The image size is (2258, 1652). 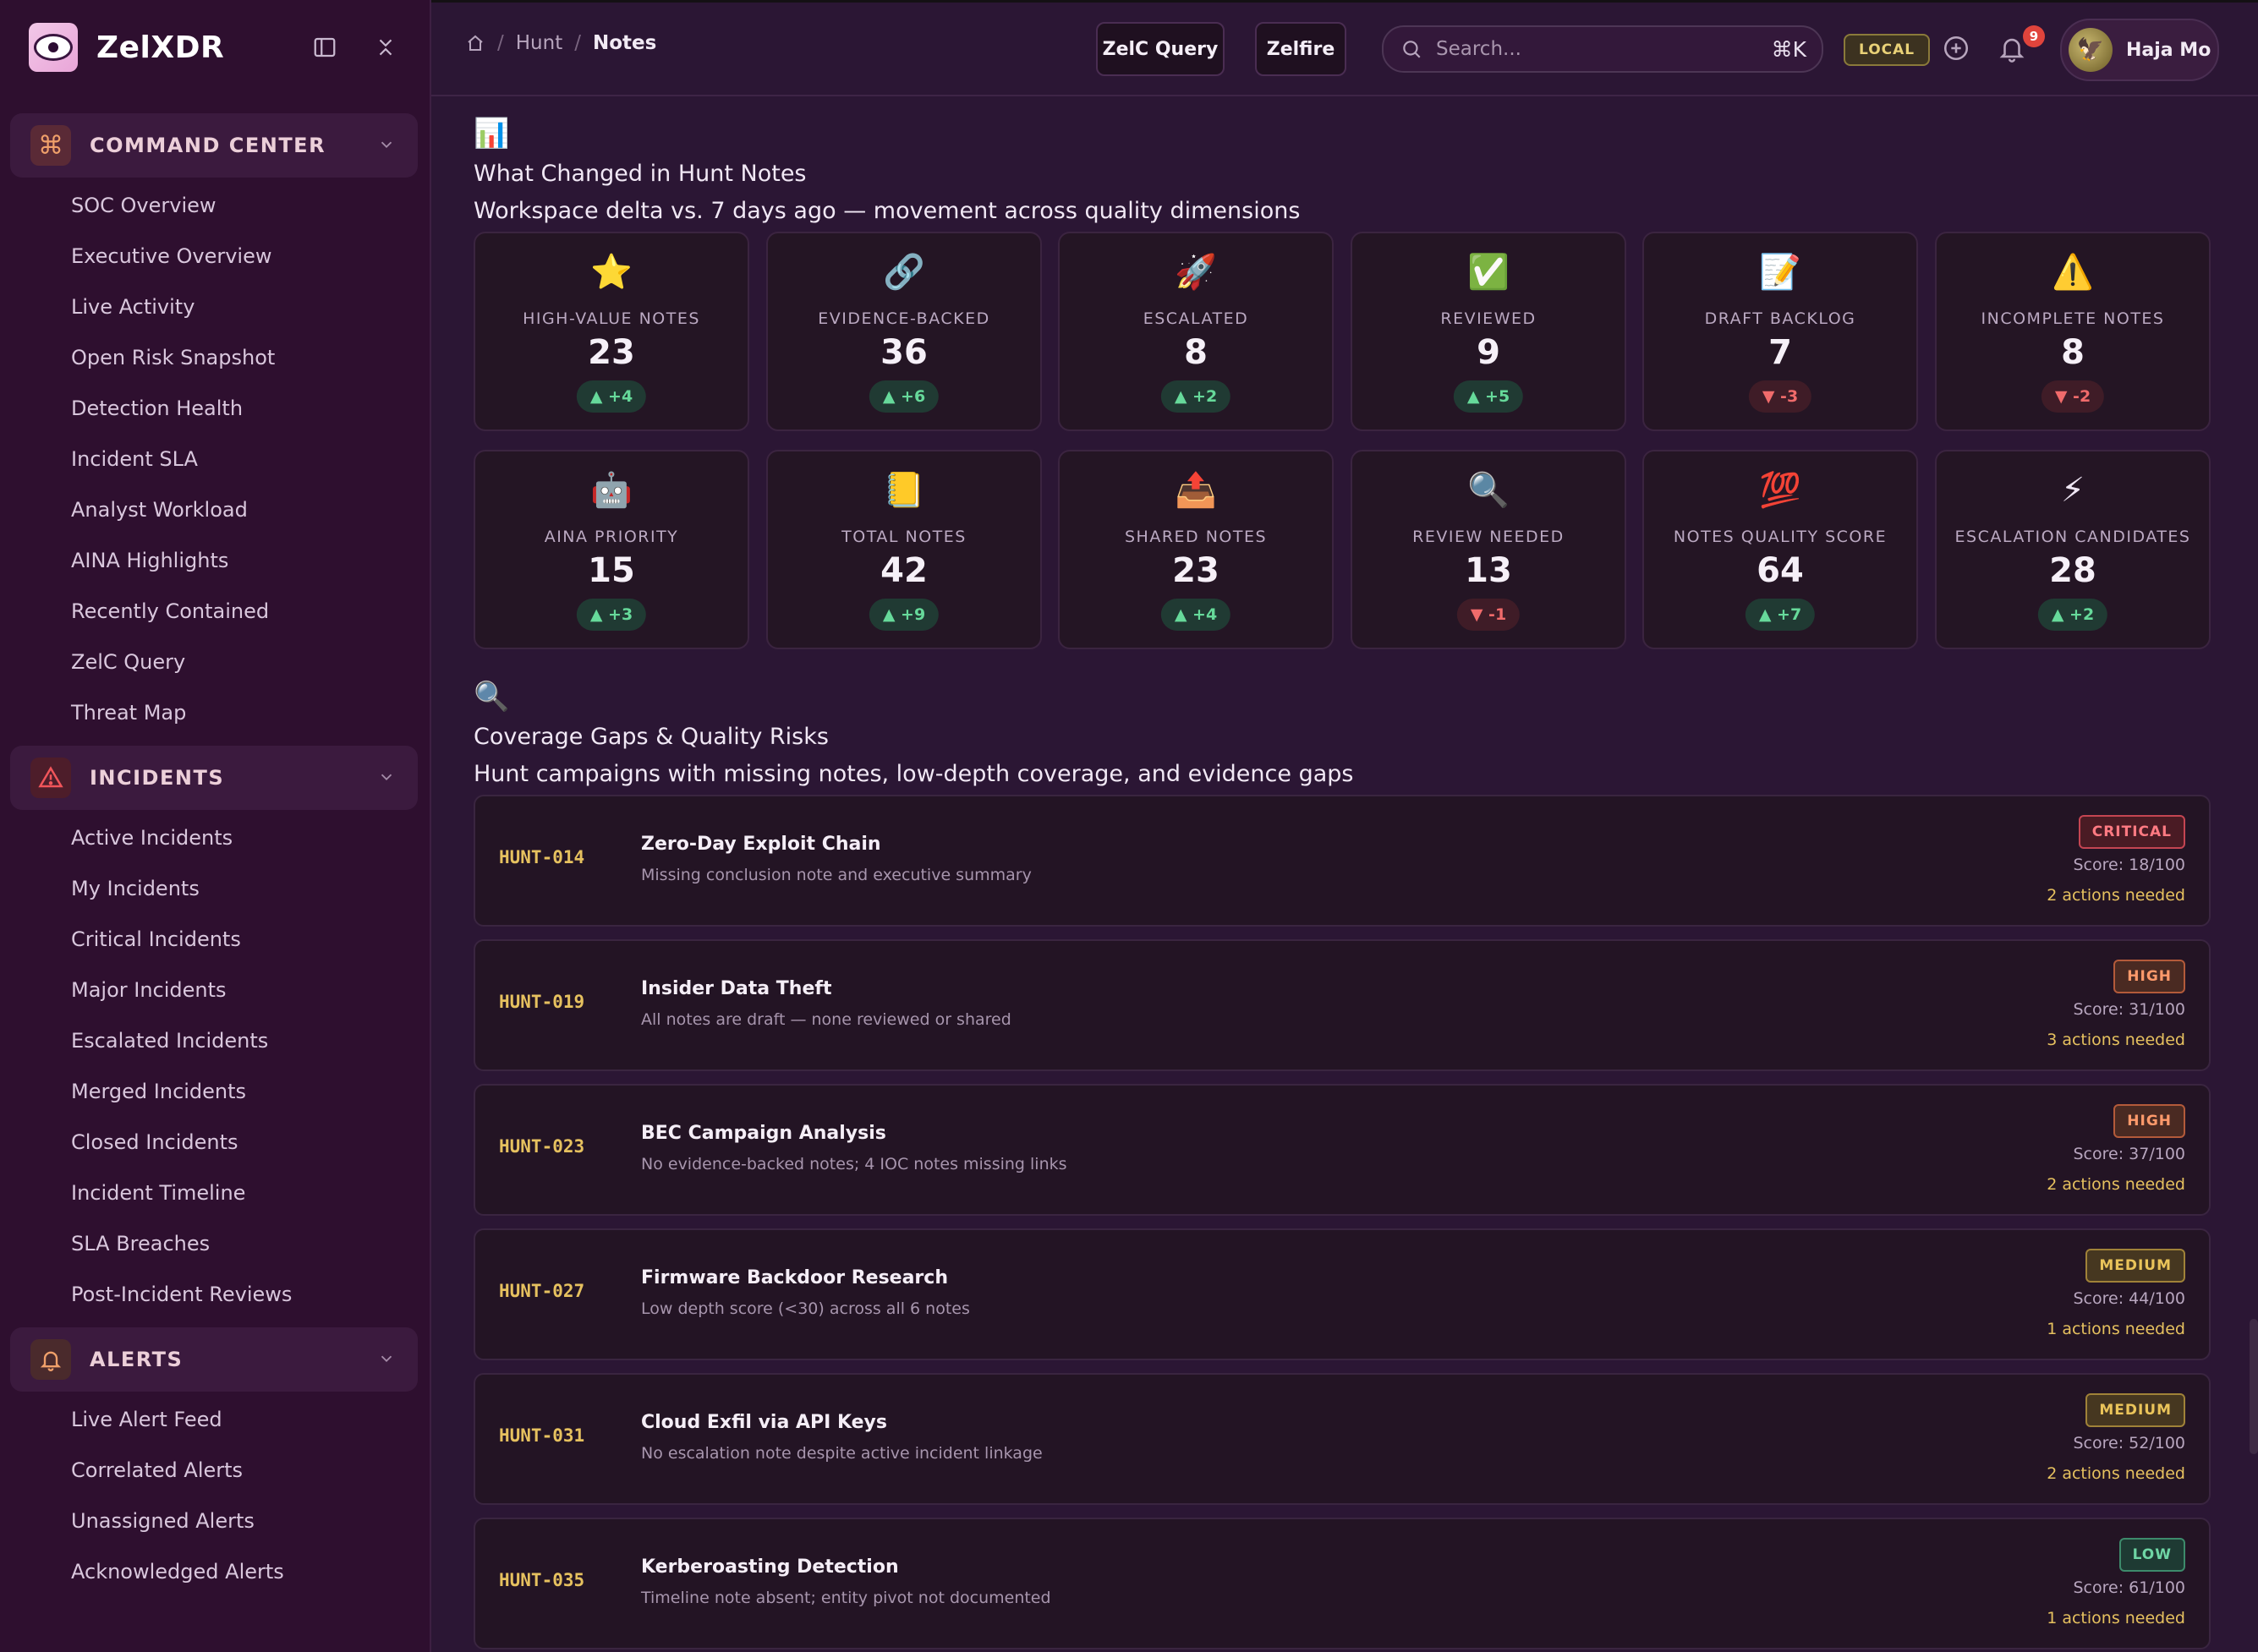 What do you see at coordinates (611, 549) in the screenshot?
I see `stat-card: 🤖 AINA PRIORITY 15 ▲ +3` at bounding box center [611, 549].